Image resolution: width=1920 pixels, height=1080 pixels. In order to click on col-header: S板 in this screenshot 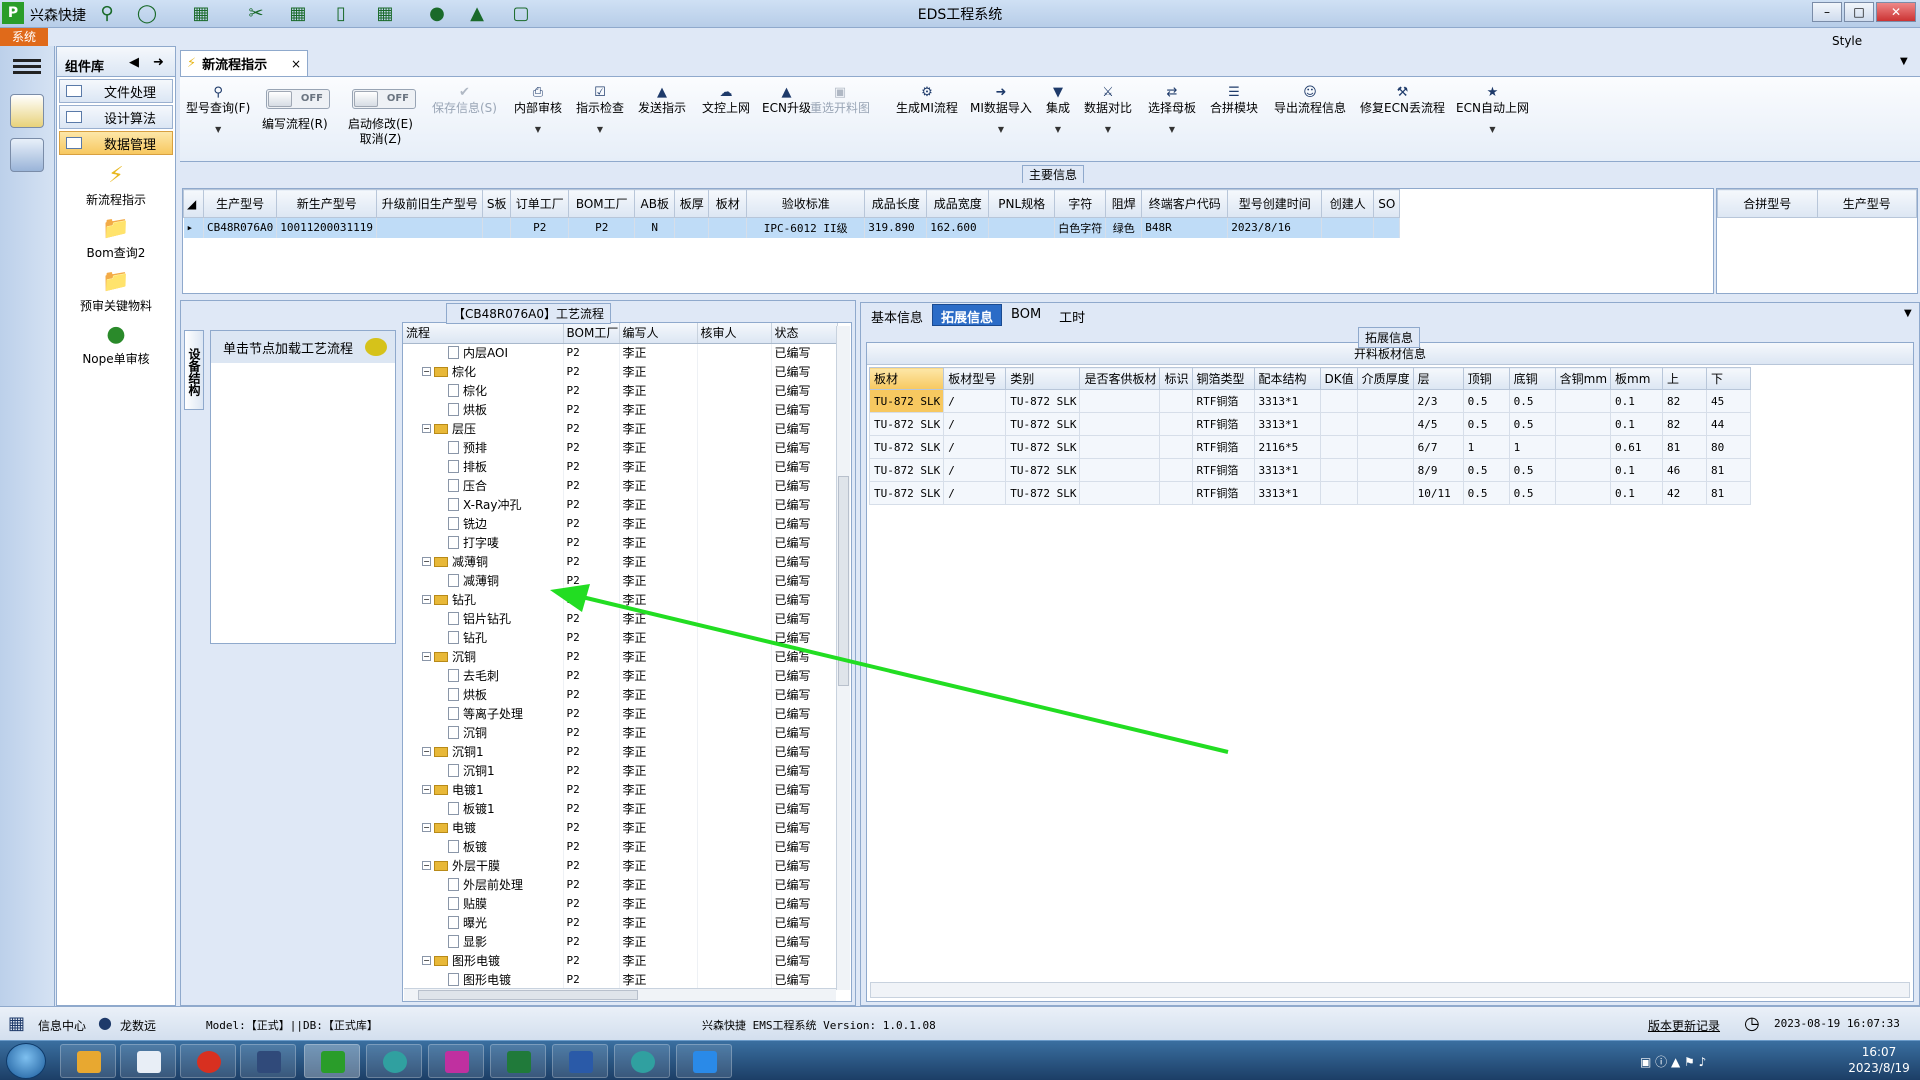, I will do `click(497, 203)`.